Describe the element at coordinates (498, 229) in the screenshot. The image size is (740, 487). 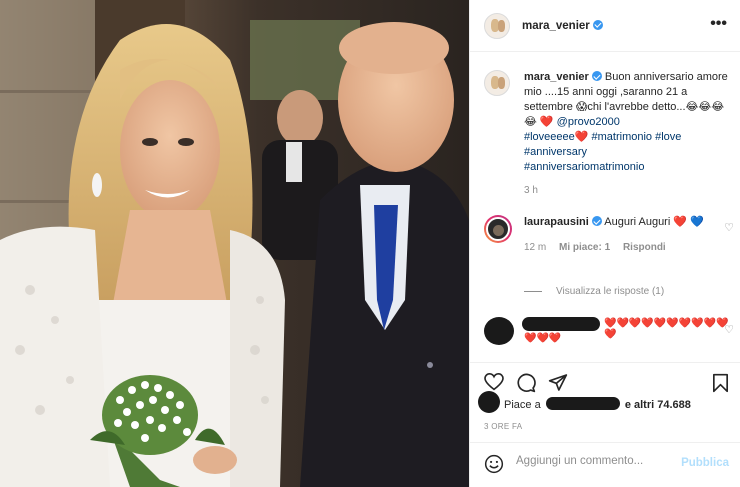
I see `commenter-avatar` at that location.